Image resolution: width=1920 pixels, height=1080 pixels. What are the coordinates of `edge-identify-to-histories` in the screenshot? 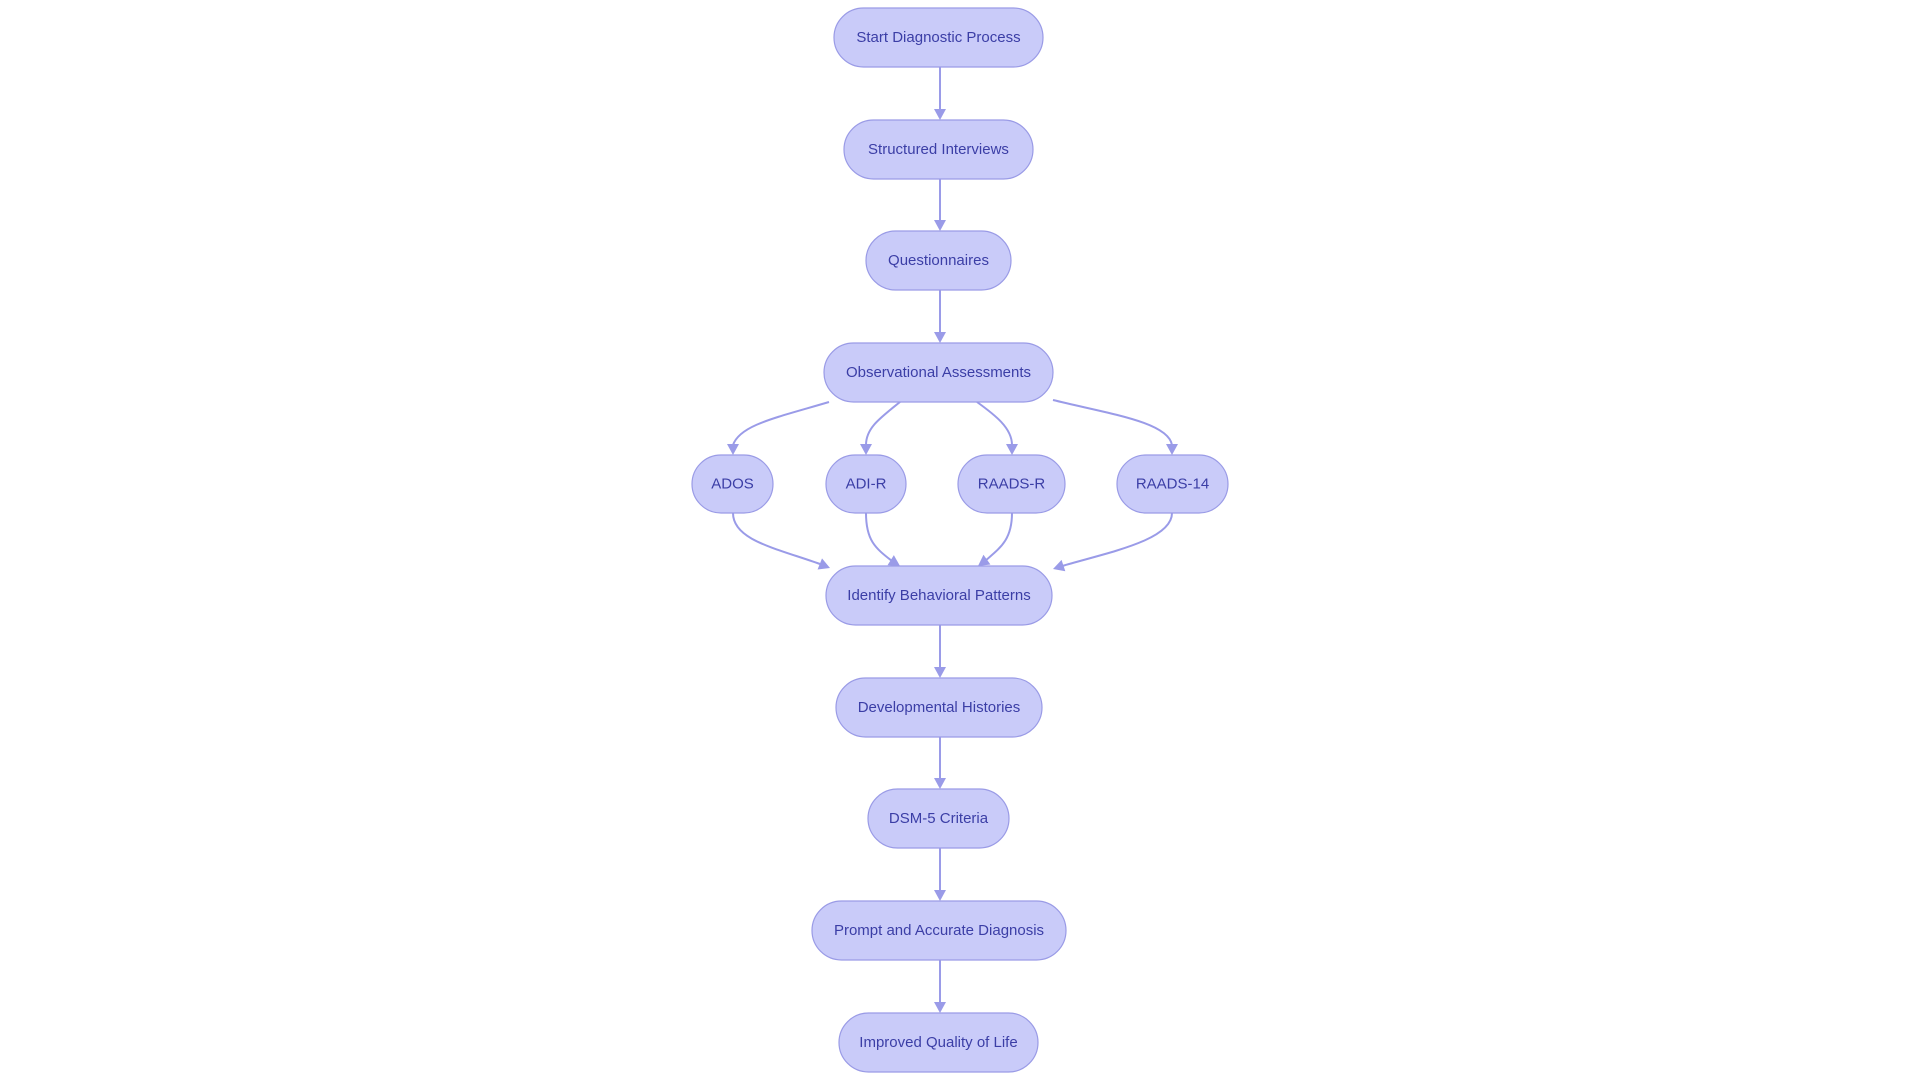 It's located at (940, 651).